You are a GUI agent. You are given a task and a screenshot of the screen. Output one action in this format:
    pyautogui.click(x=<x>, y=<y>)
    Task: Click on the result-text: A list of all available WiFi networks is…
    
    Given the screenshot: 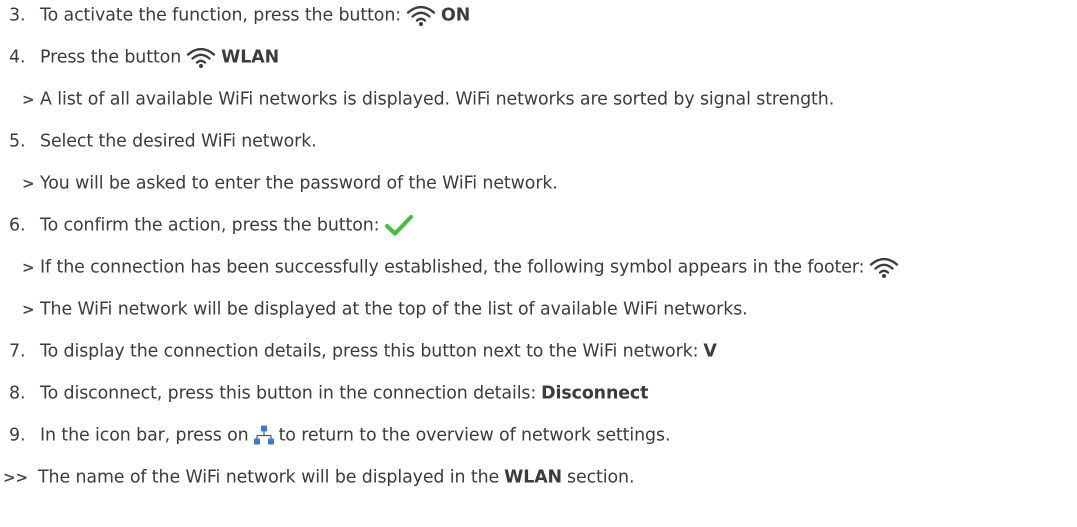 What is the action you would take?
    pyautogui.click(x=437, y=99)
    